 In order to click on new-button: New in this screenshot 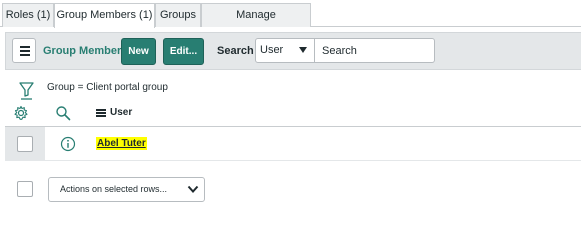, I will do `click(138, 51)`.